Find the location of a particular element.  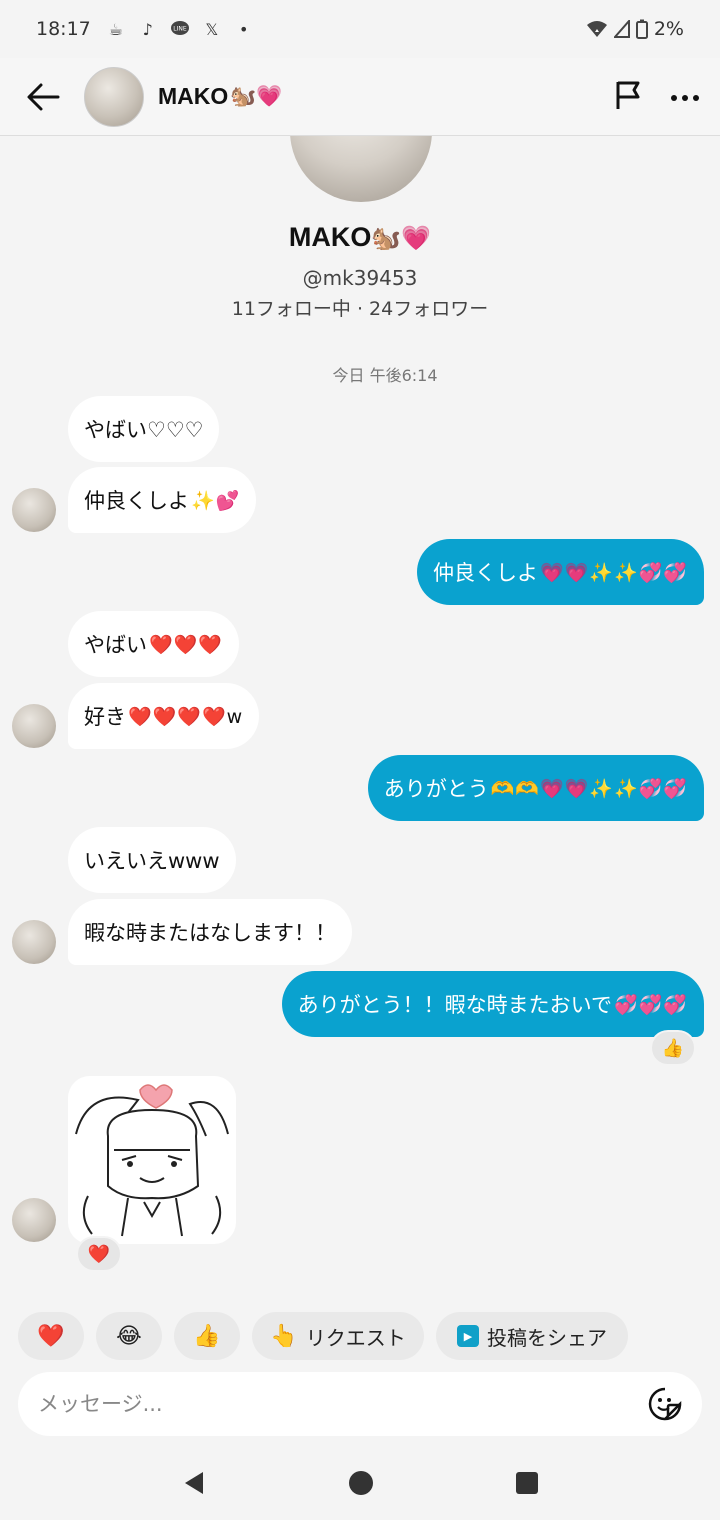

message-incoming: いえいえwww is located at coordinates (152, 860).